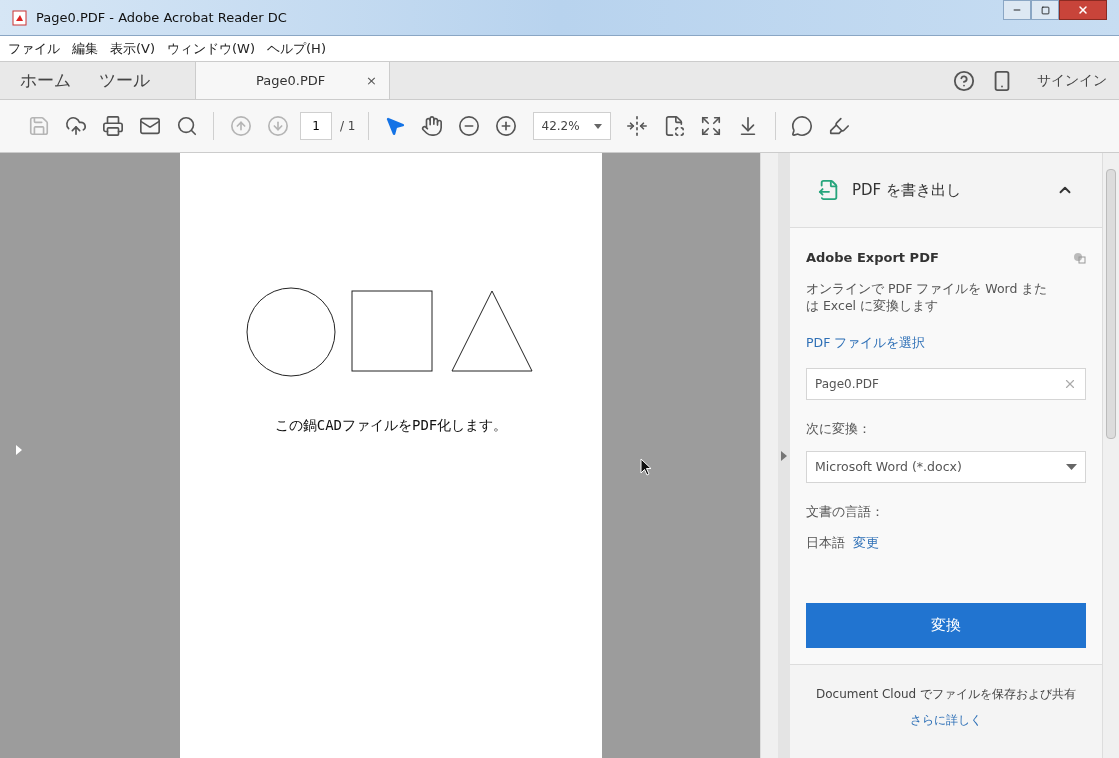  I want to click on cloud-upload-icon, so click(75, 126).